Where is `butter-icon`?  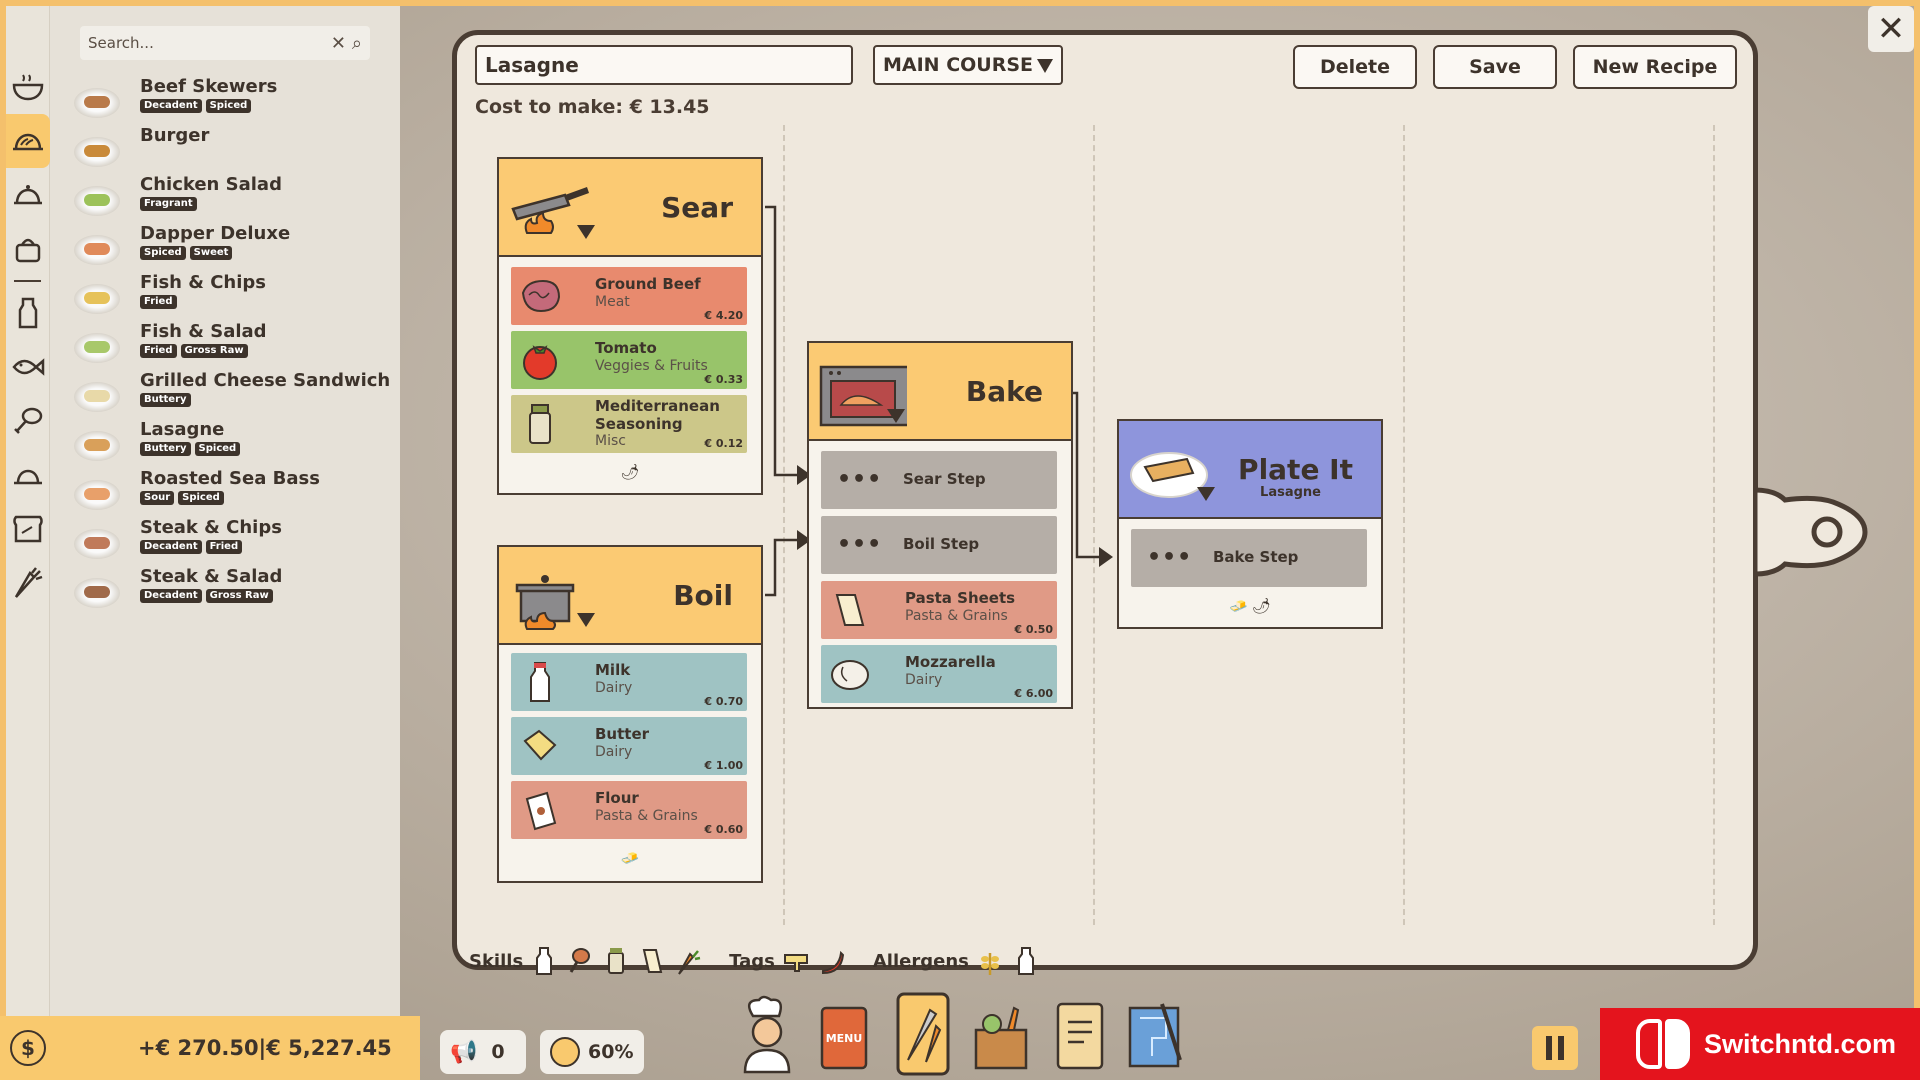
butter-icon is located at coordinates (540, 745).